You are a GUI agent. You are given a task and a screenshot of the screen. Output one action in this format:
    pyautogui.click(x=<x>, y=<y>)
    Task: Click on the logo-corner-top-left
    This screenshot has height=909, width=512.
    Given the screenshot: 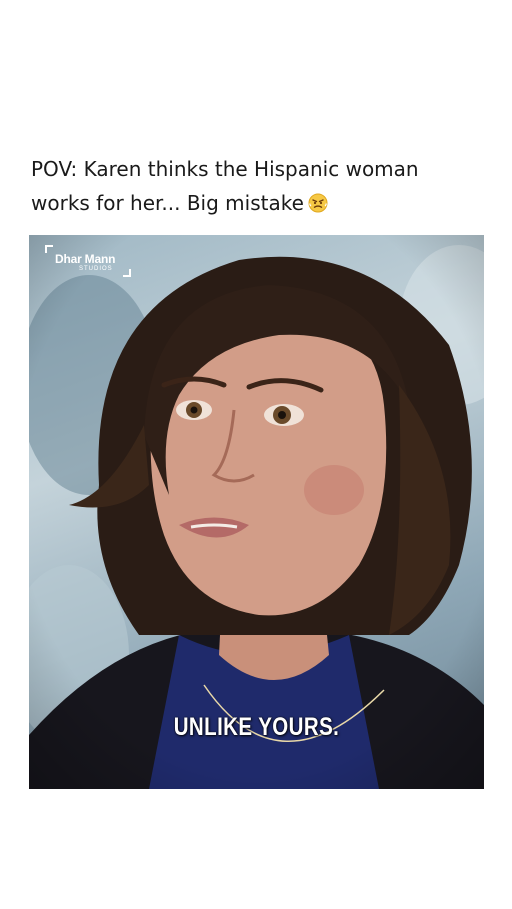 What is the action you would take?
    pyautogui.click(x=49, y=249)
    